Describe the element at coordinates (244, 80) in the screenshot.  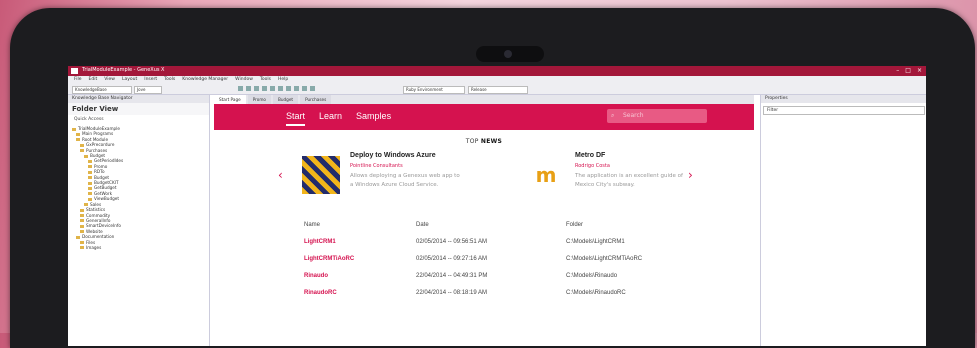
I see `menu-window: Window` at that location.